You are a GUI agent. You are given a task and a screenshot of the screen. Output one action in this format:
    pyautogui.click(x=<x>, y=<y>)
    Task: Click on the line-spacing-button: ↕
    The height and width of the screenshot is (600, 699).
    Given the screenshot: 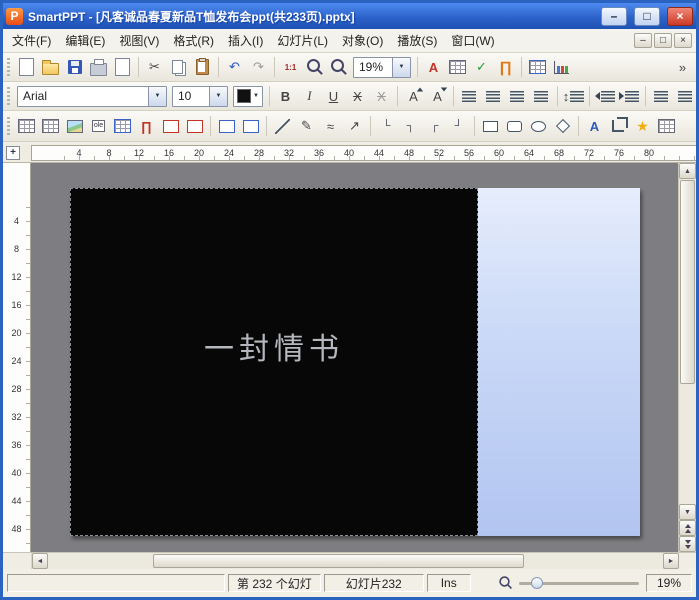 What is the action you would take?
    pyautogui.click(x=573, y=96)
    